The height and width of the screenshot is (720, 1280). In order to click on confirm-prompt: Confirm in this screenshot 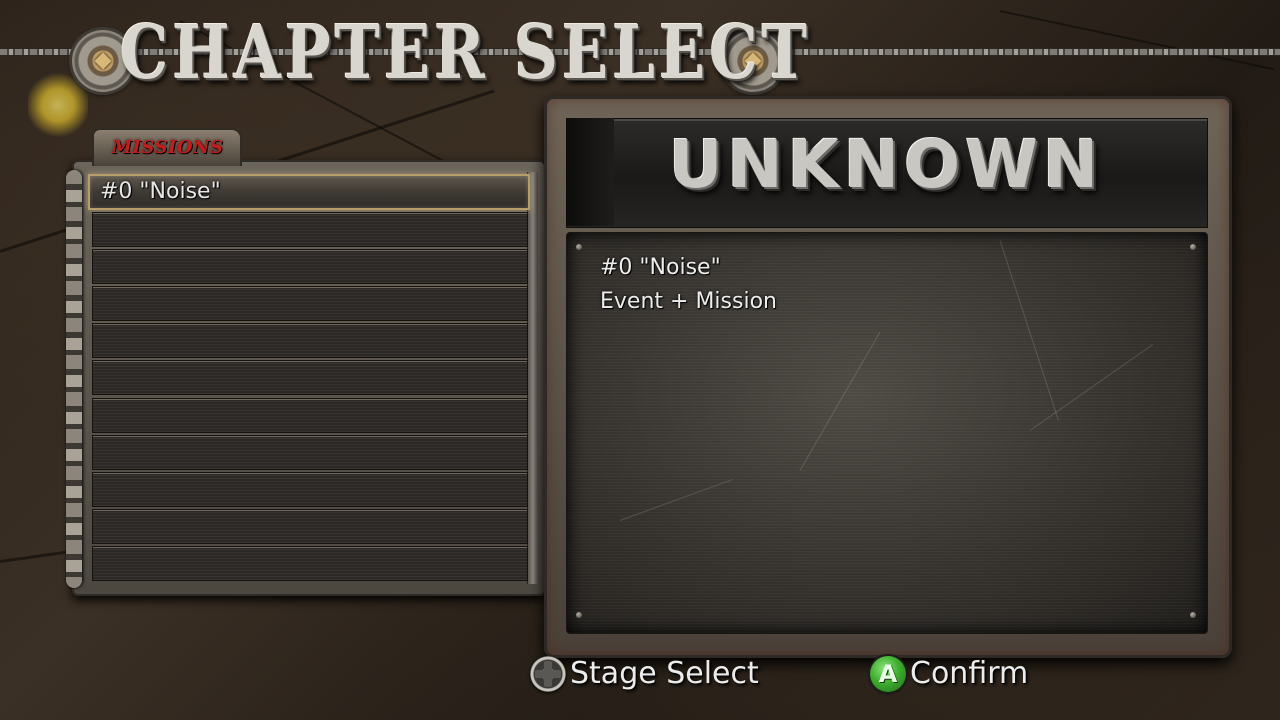, I will do `click(969, 673)`.